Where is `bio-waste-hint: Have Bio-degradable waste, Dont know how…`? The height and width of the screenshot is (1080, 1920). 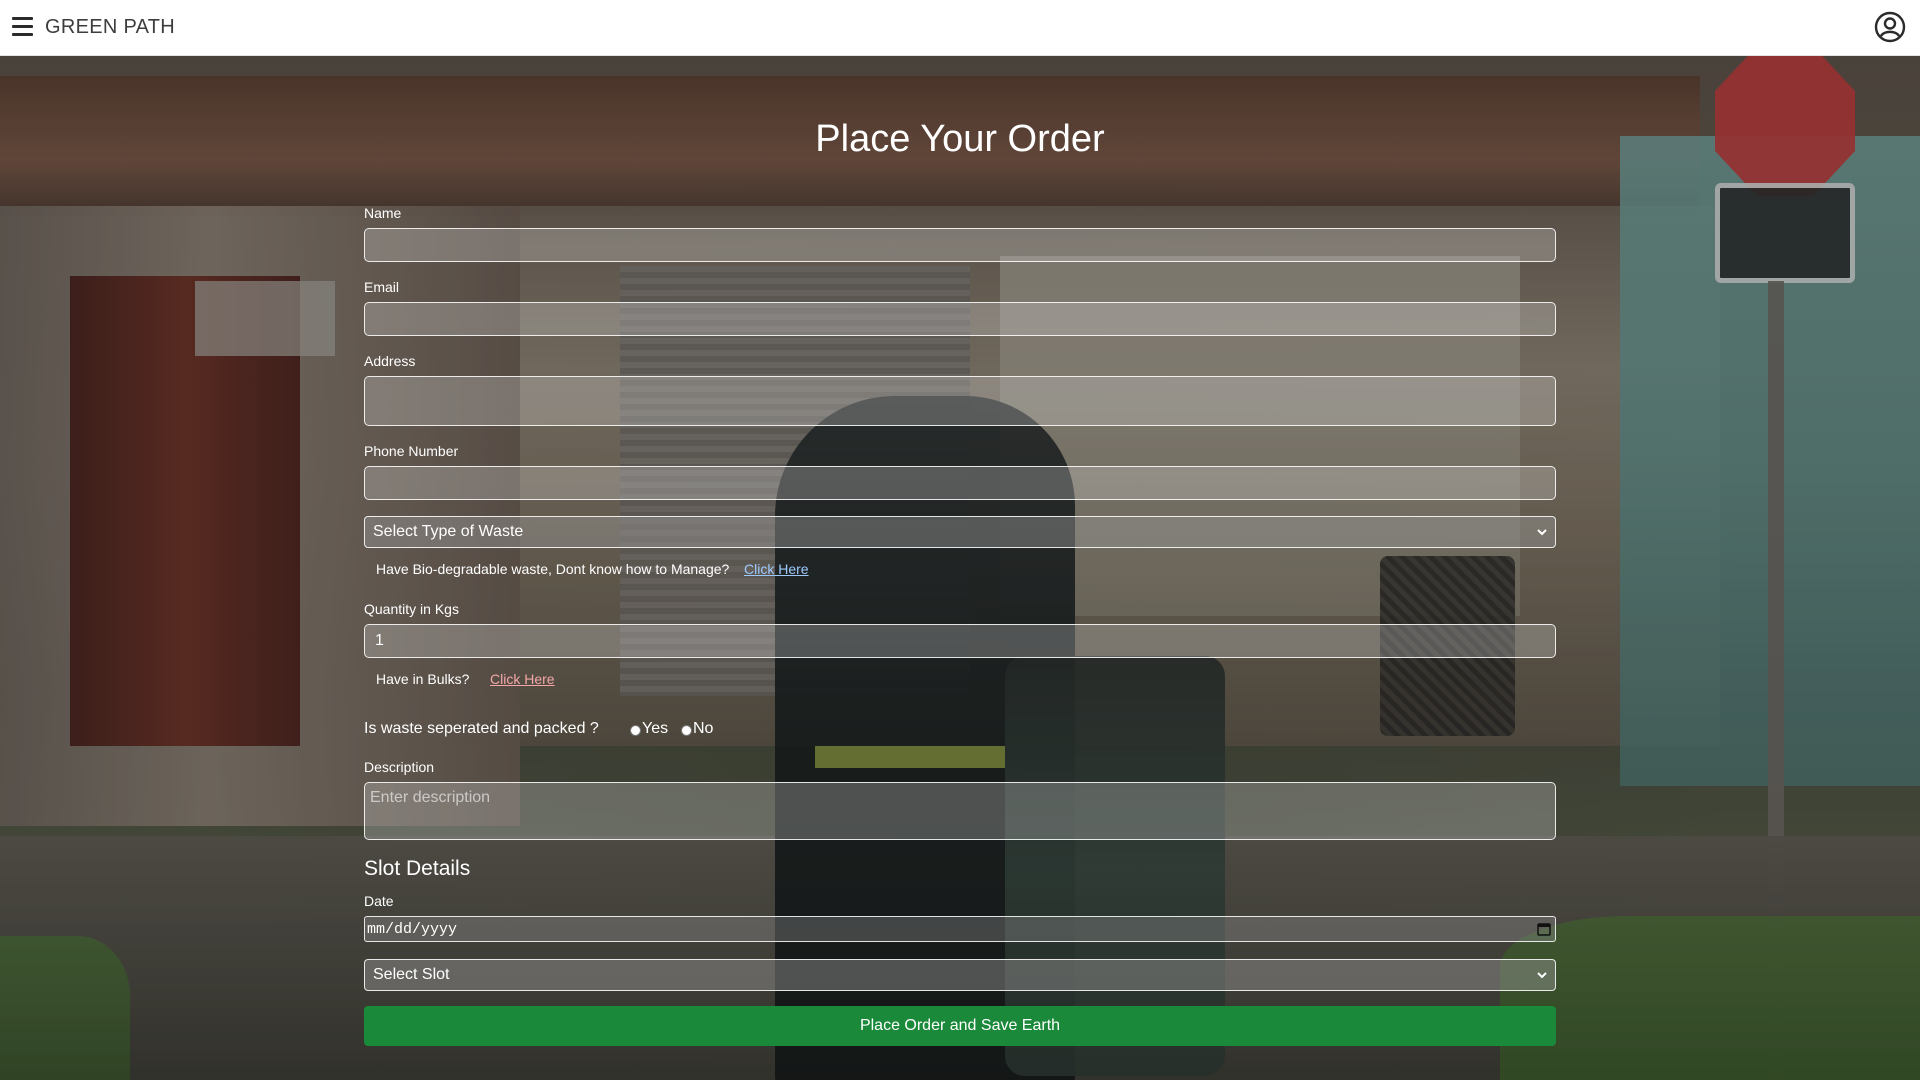
bio-waste-hint: Have Bio-degradable waste, Dont know how… is located at coordinates (553, 569).